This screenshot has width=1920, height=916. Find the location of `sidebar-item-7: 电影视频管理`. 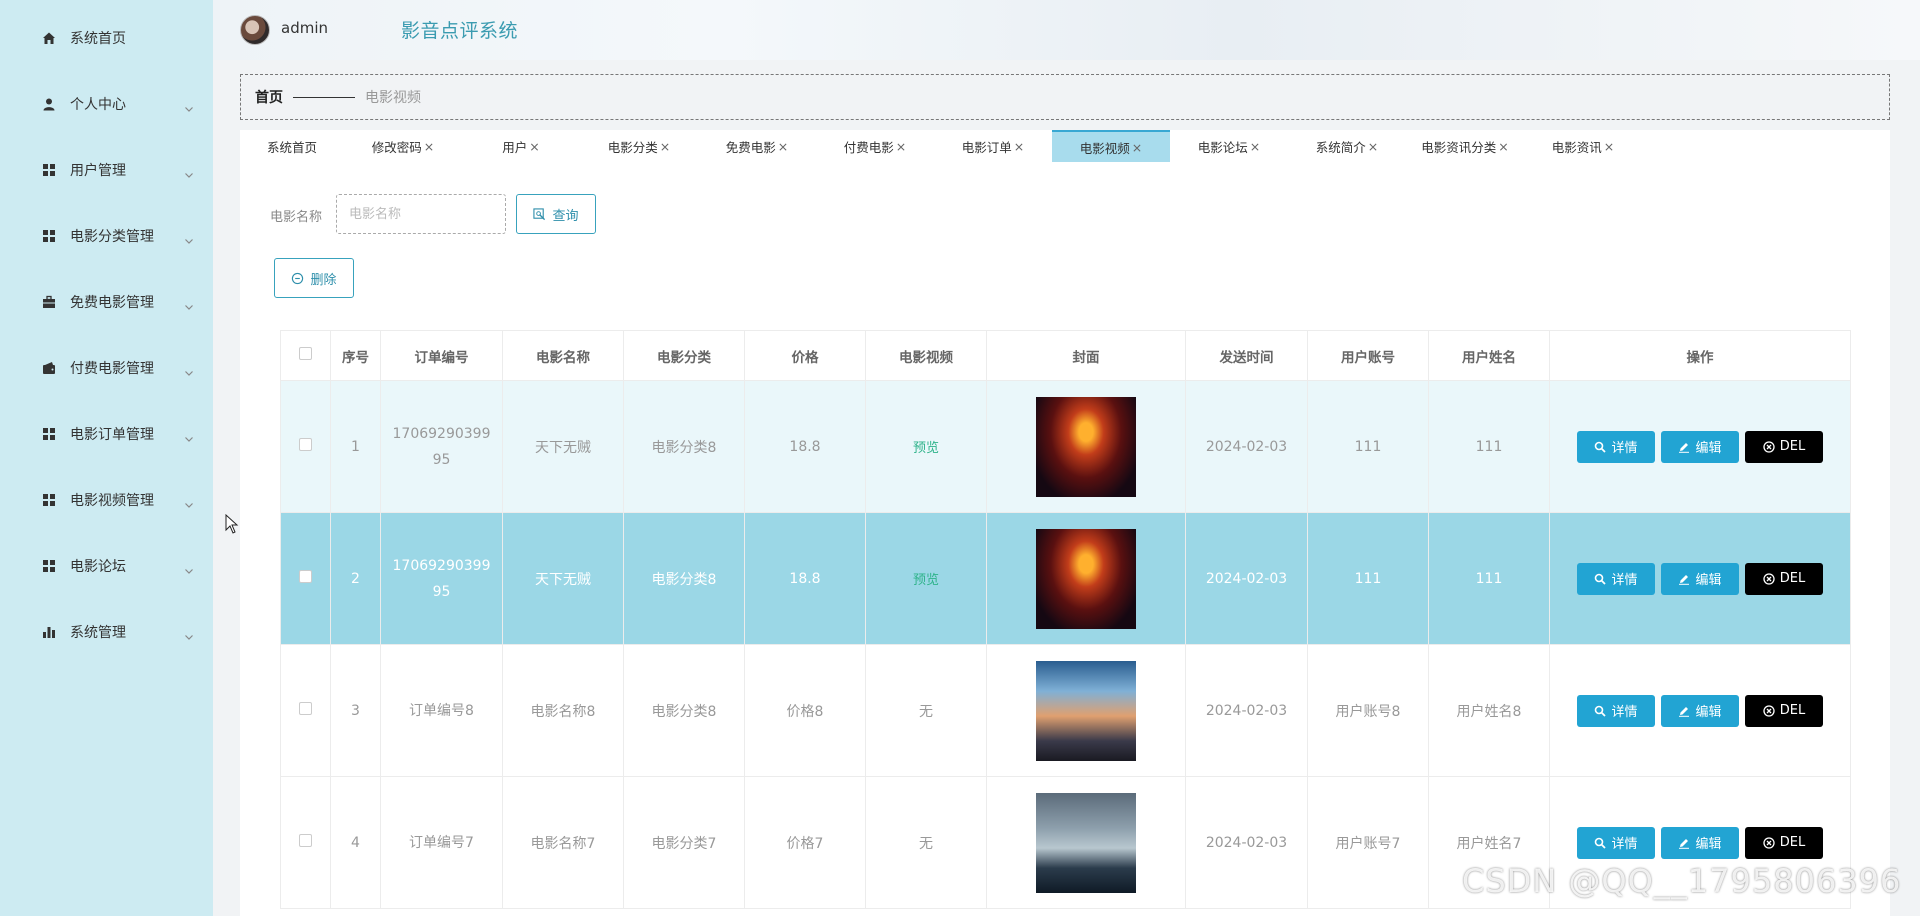

sidebar-item-7: 电影视频管理 is located at coordinates (106, 500).